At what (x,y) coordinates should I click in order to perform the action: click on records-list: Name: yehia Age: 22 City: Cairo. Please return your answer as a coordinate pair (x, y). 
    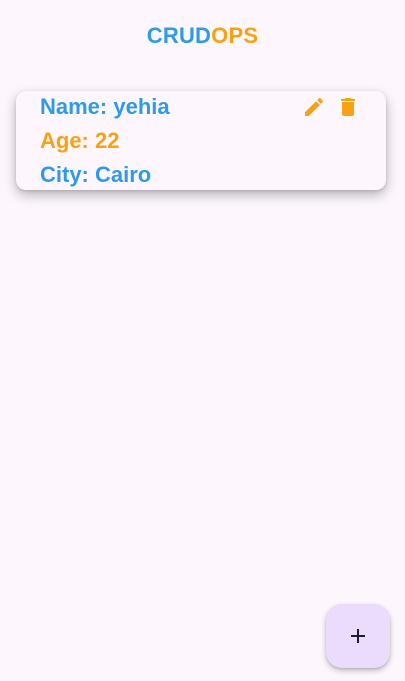
    Looking at the image, I should click on (201, 140).